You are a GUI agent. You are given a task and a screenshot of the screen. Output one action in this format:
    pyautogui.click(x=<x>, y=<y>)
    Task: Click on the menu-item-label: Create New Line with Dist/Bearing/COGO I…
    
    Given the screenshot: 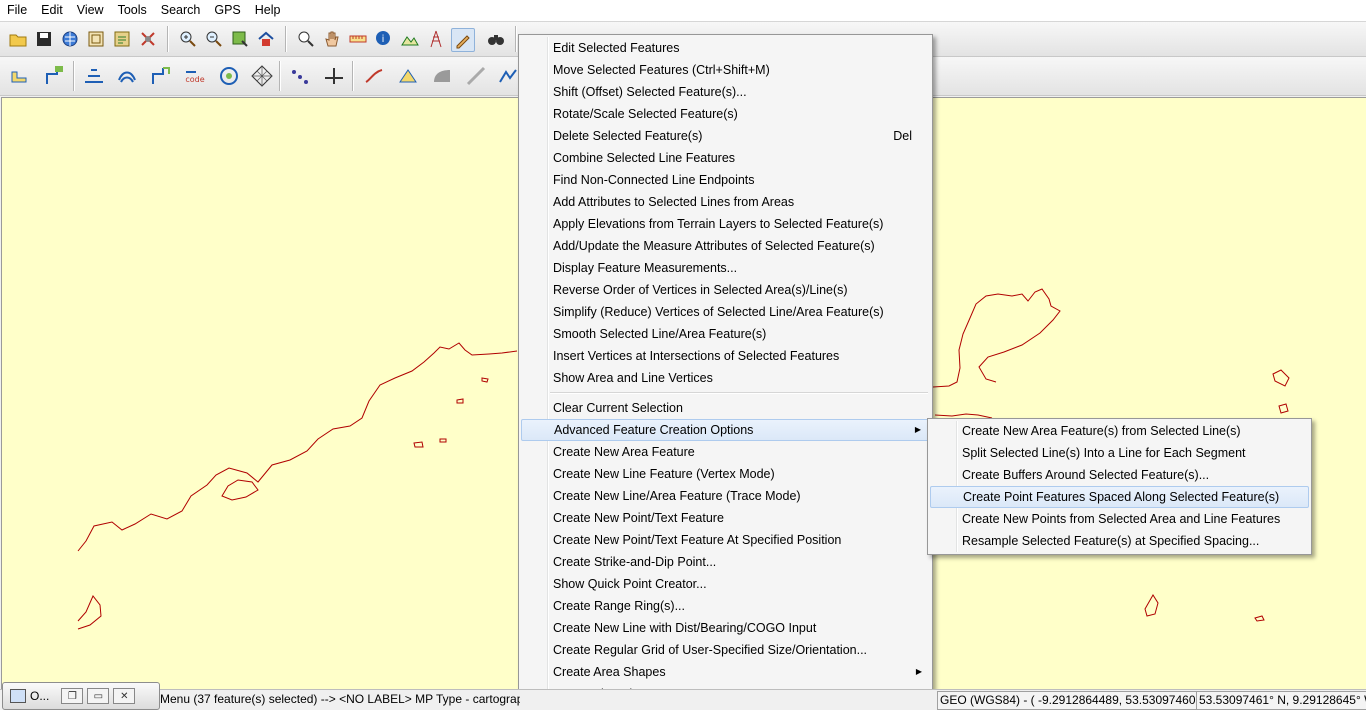 What is the action you would take?
    pyautogui.click(x=685, y=628)
    